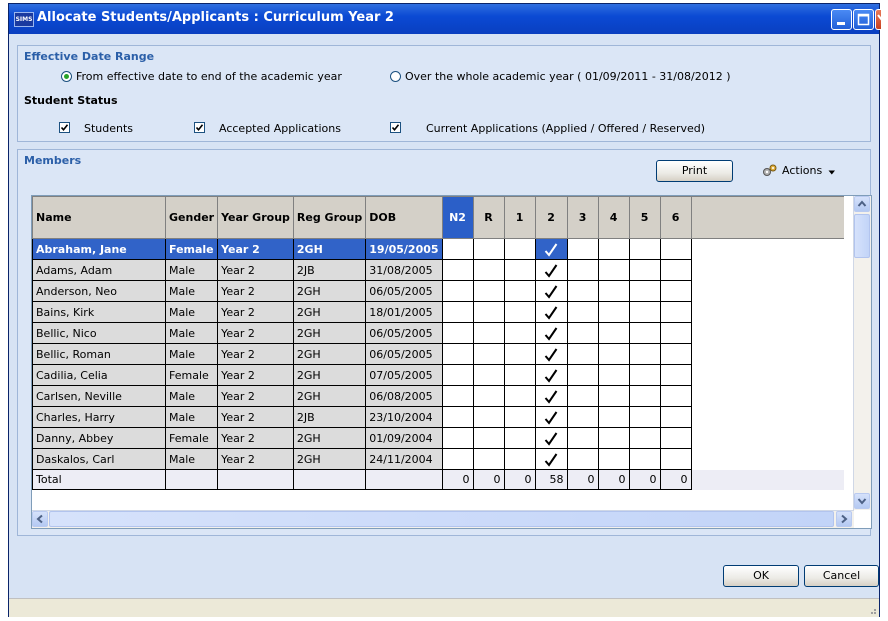  I want to click on resize-grip-icon, so click(872, 610).